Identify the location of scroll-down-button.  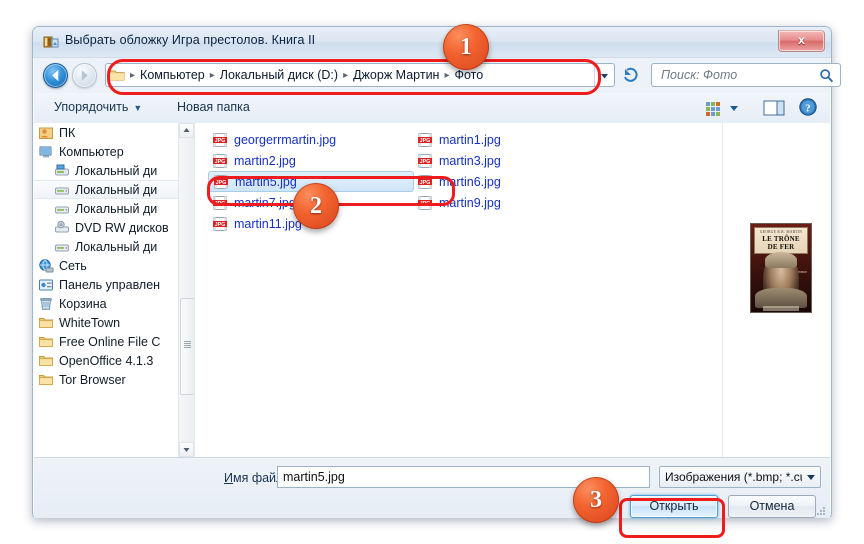
(186, 449).